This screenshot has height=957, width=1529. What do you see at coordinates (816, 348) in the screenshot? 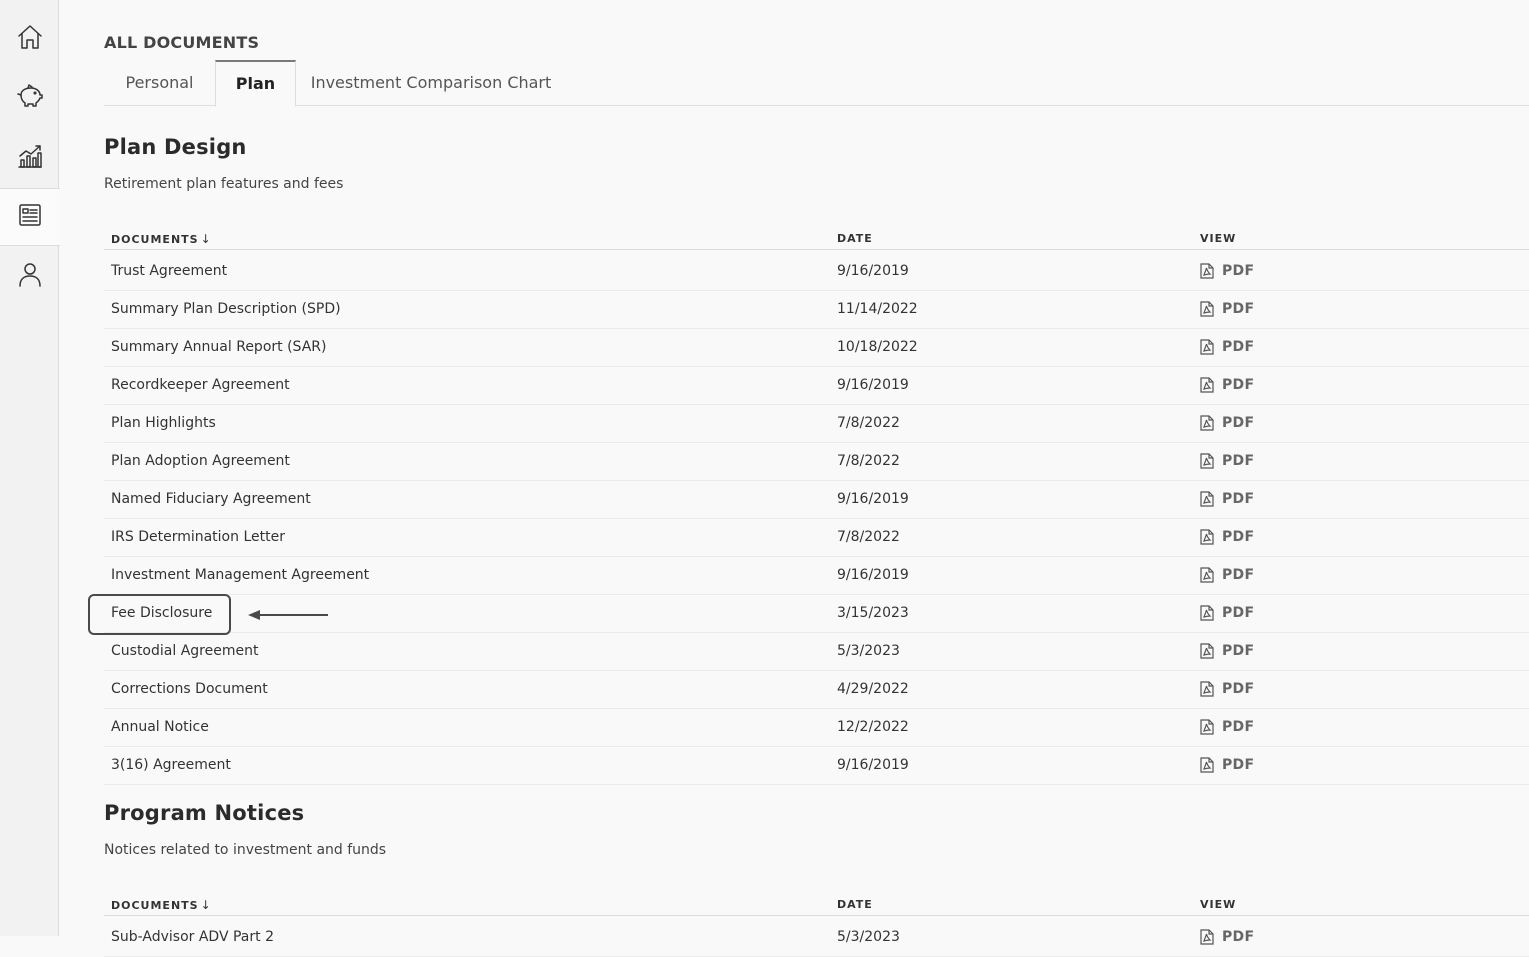
I see `table-row: Summary Annual Report (SAR) 10/18/2022 PDF` at bounding box center [816, 348].